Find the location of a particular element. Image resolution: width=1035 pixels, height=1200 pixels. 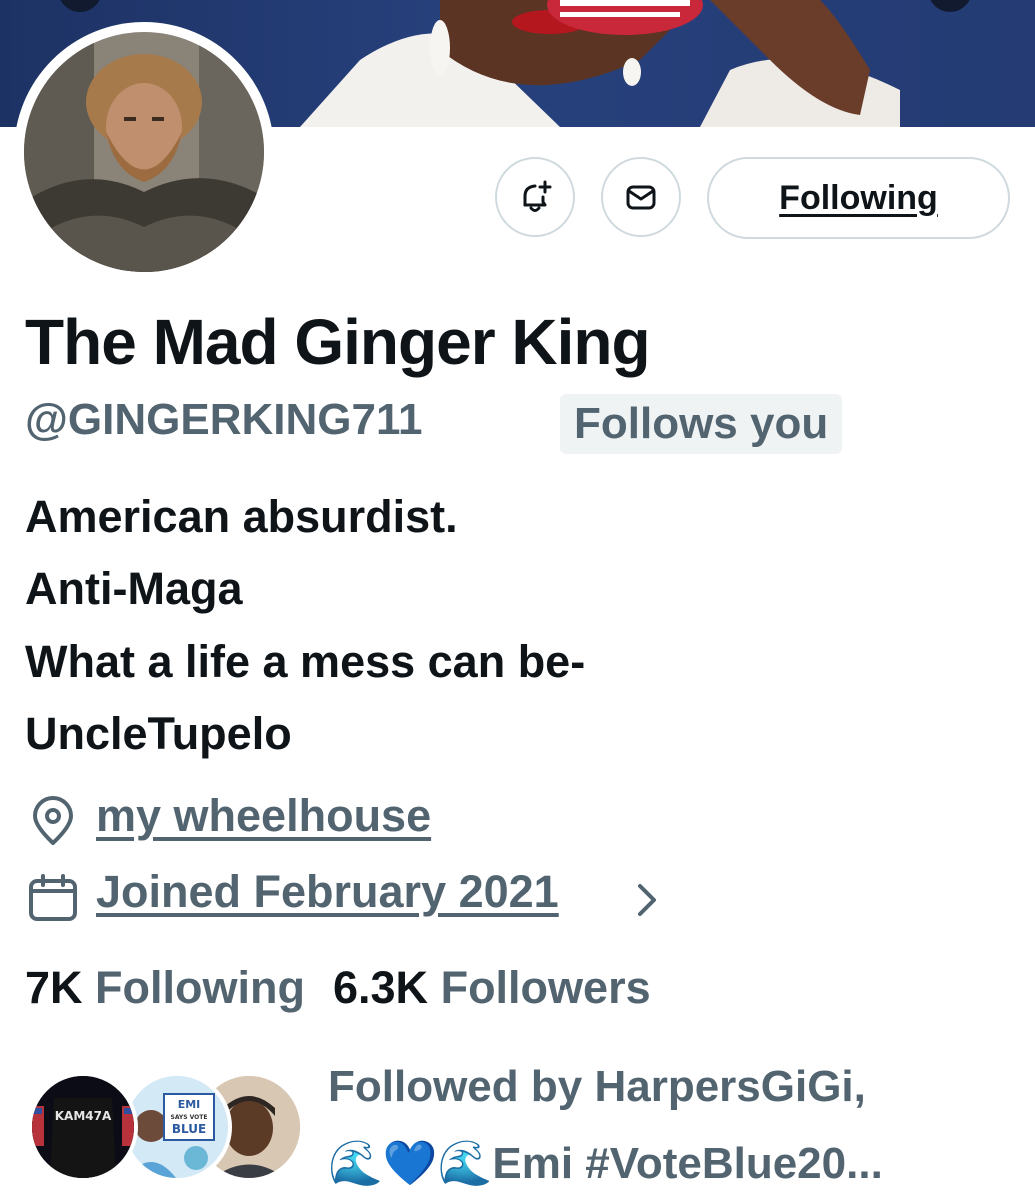

bio-line: UncleTupelo is located at coordinates (158, 733).